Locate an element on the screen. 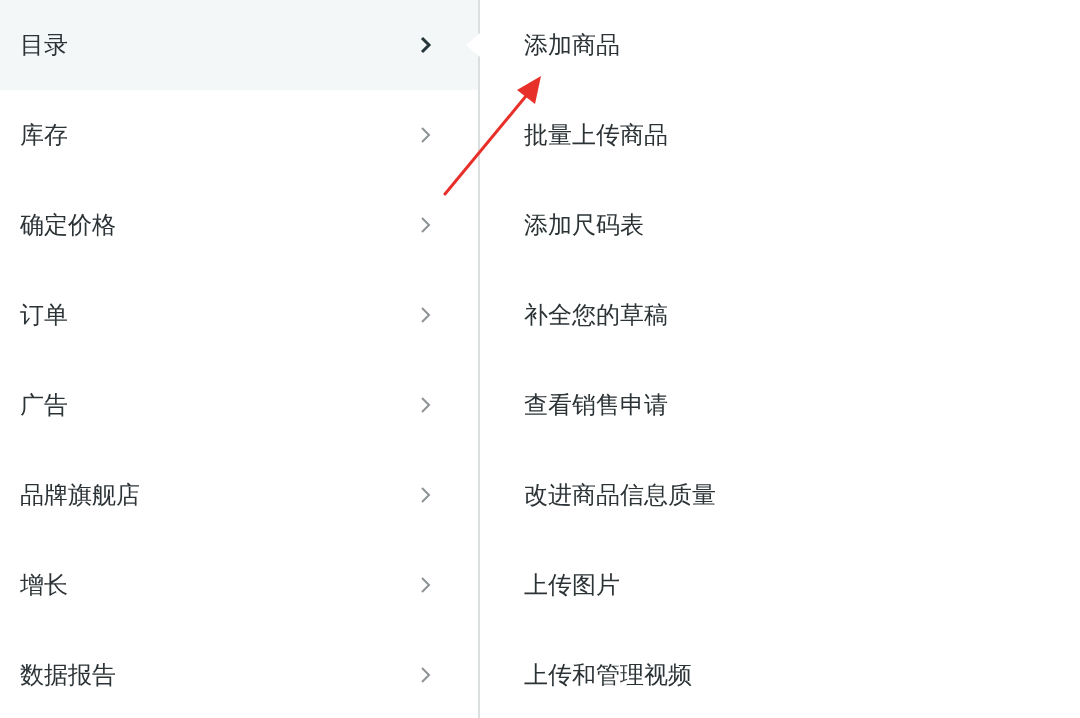  submenu-link: 上传图片 is located at coordinates (572, 585).